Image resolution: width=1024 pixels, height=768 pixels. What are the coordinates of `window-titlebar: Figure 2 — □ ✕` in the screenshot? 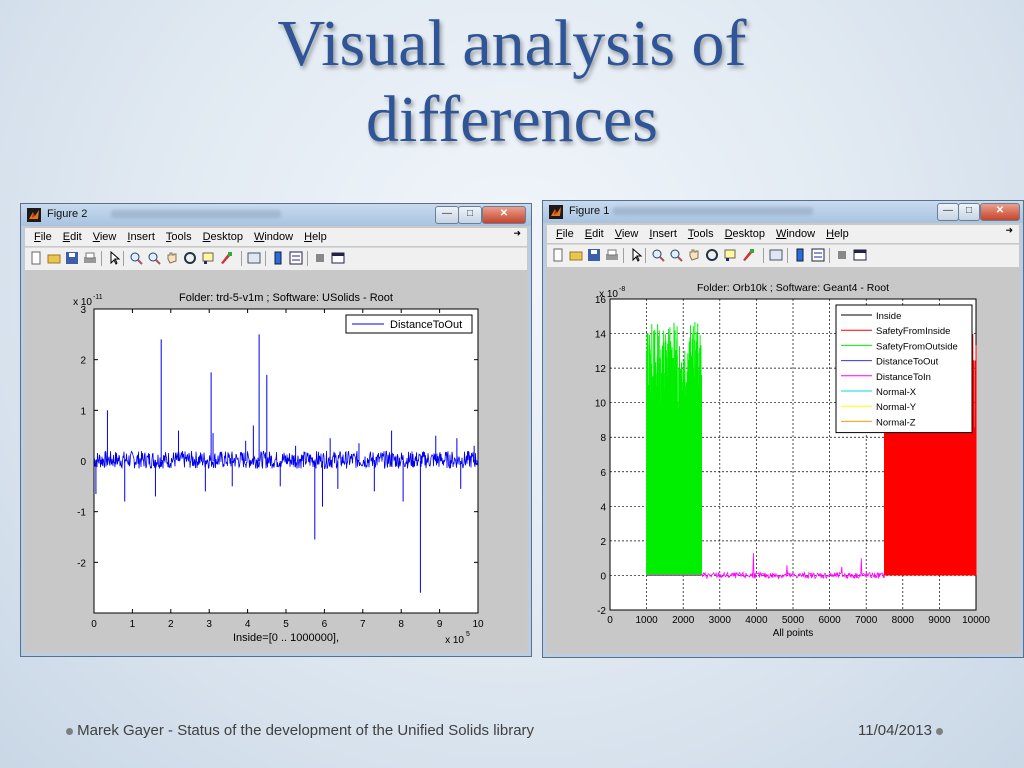 It's located at (276, 215).